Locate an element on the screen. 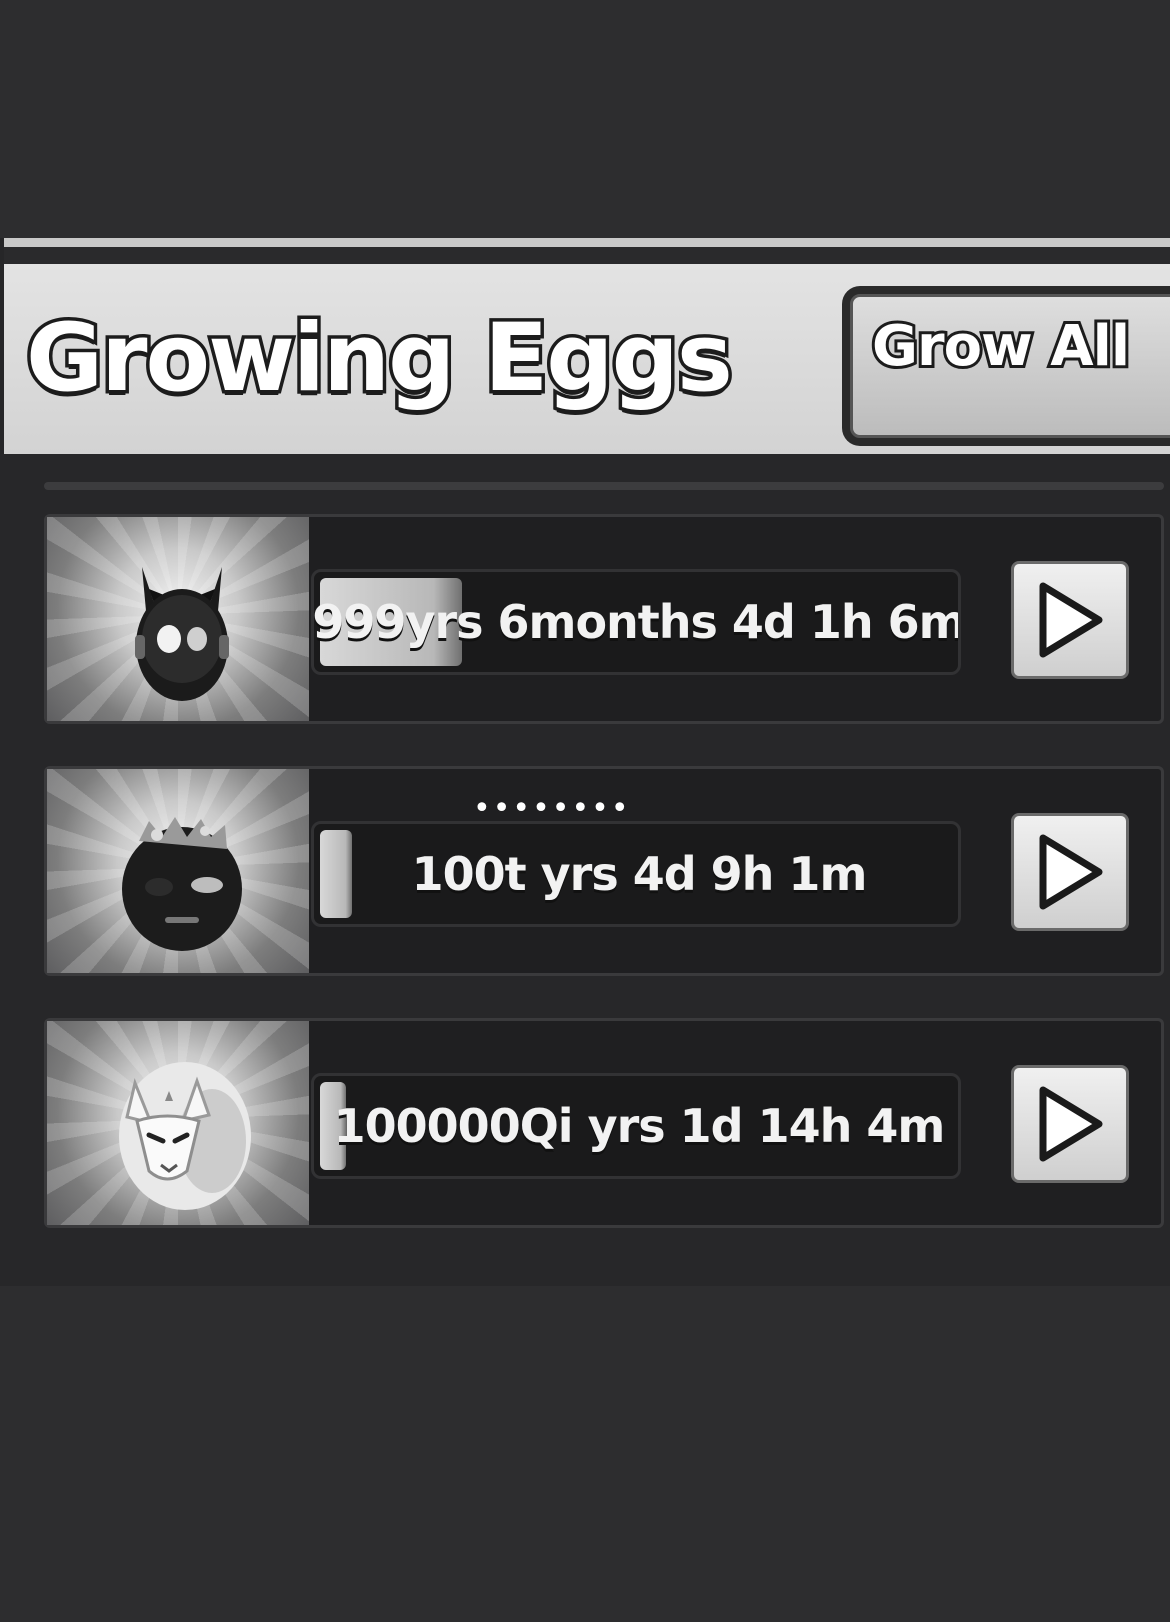  egg-timer: 100000Qi yrs 1d 14h 4m is located at coordinates (639, 1126).